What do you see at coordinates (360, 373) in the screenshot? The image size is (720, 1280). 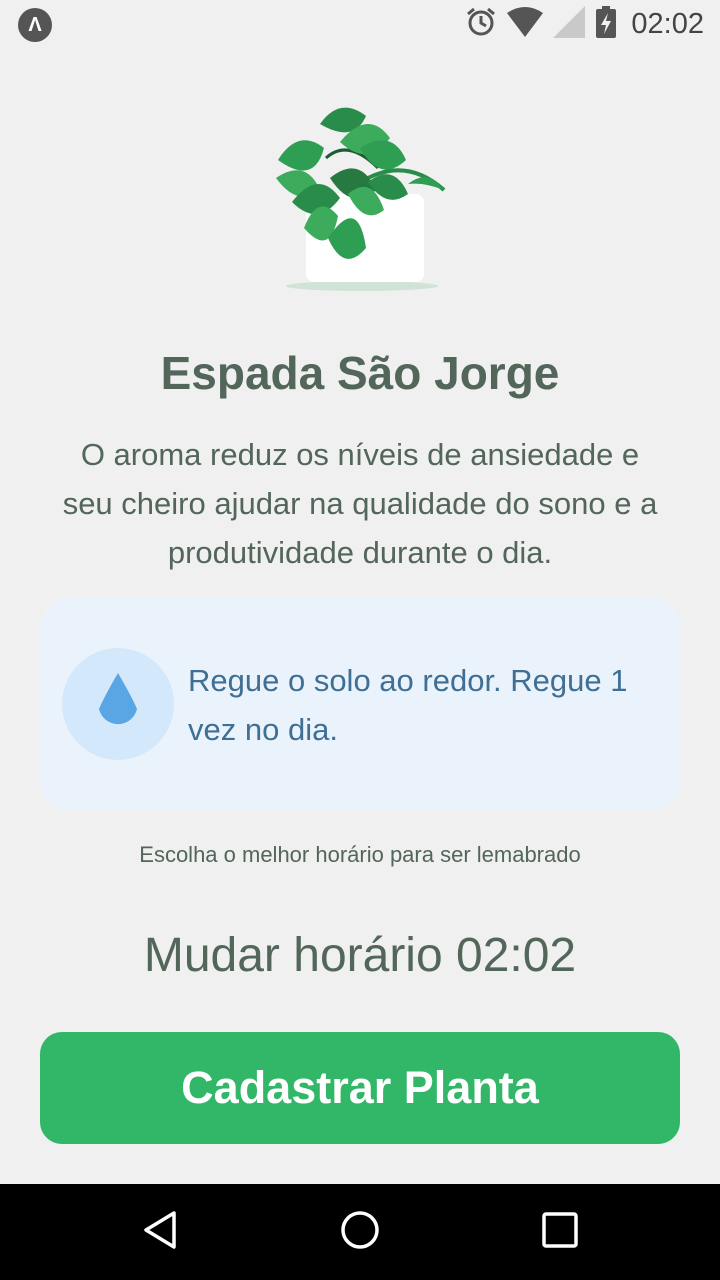 I see `plant-name: Espada São Jorge` at bounding box center [360, 373].